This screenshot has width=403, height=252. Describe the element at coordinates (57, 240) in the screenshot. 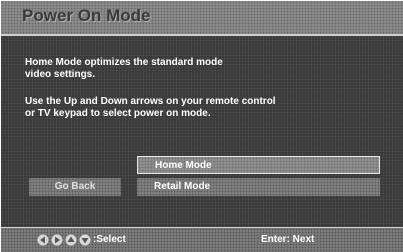

I see `right-arrow-icon` at that location.